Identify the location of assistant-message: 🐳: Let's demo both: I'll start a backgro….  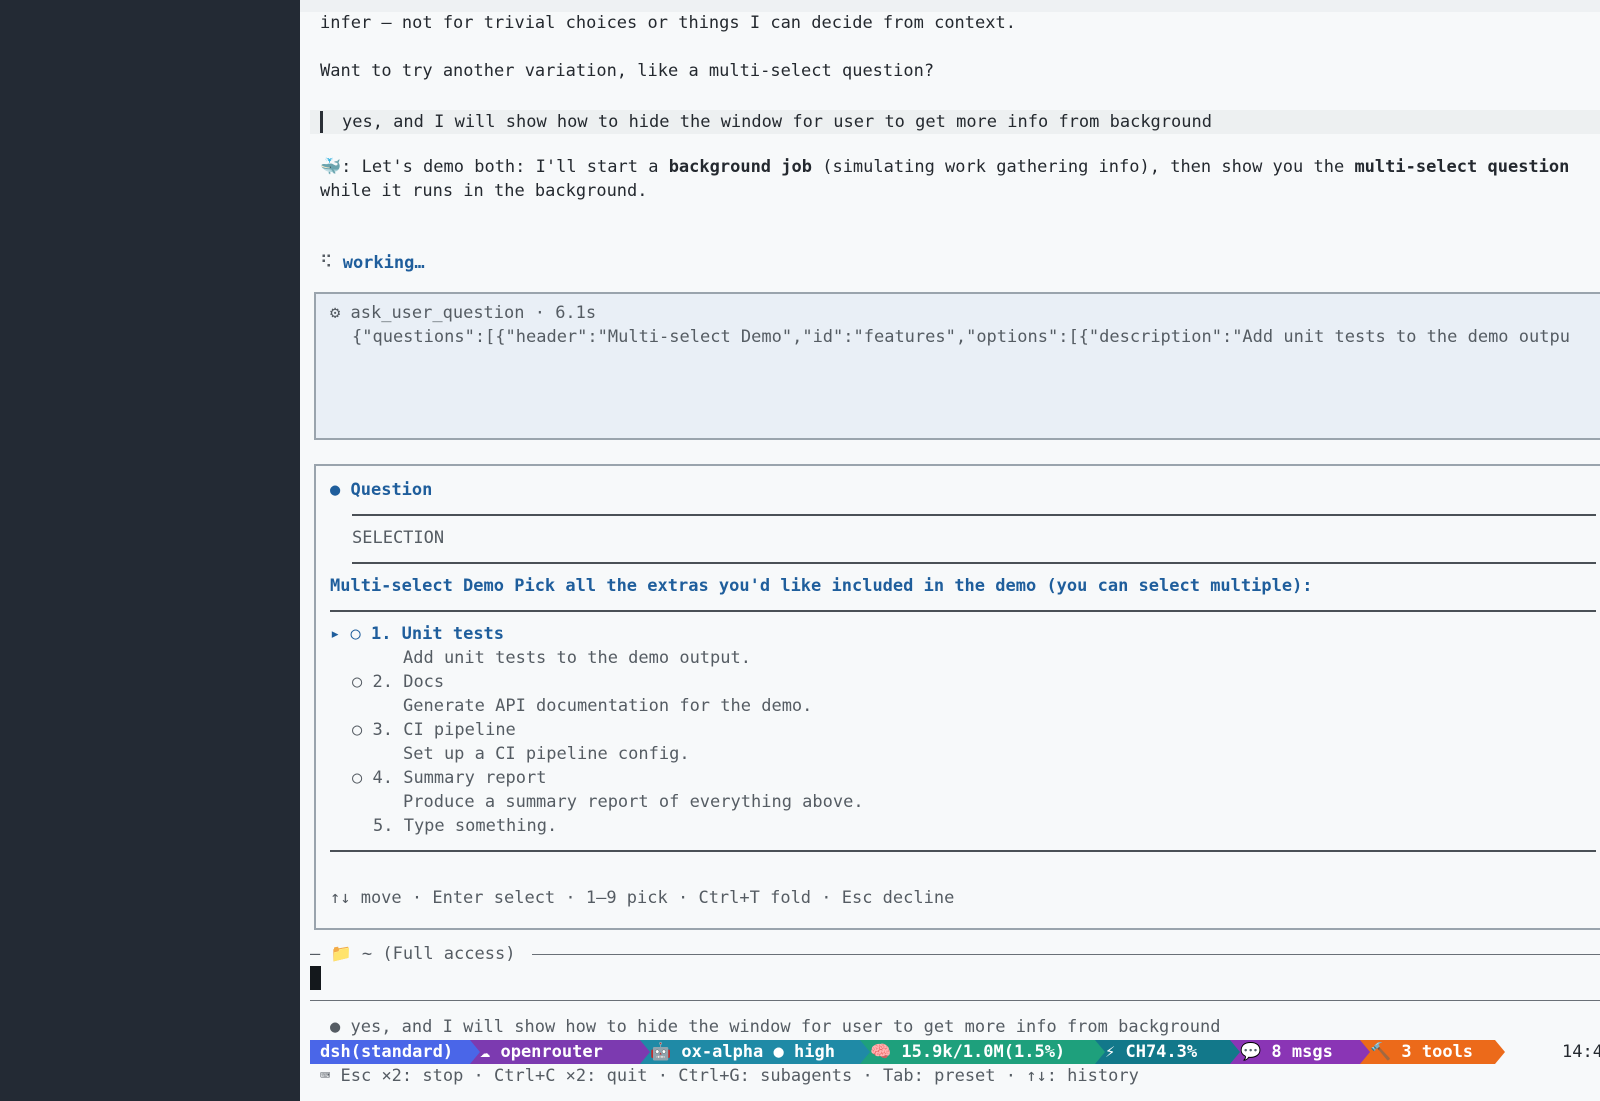
(945, 167).